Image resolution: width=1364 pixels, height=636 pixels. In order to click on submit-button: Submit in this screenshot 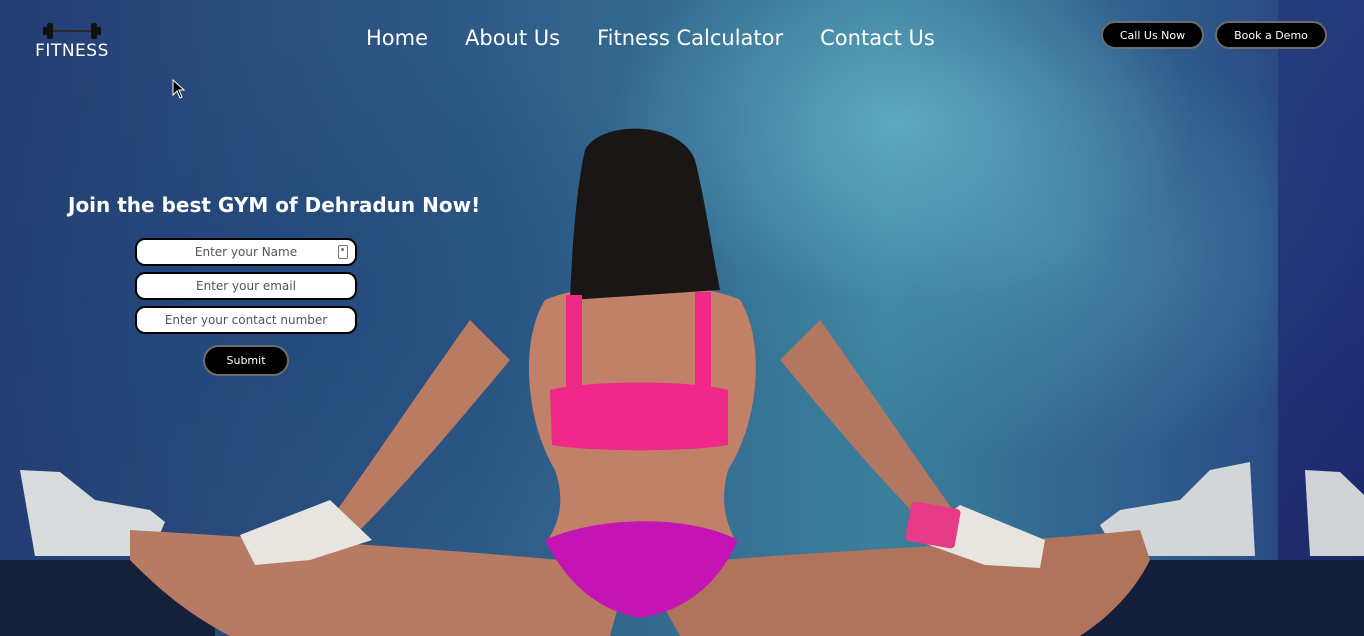, I will do `click(246, 360)`.